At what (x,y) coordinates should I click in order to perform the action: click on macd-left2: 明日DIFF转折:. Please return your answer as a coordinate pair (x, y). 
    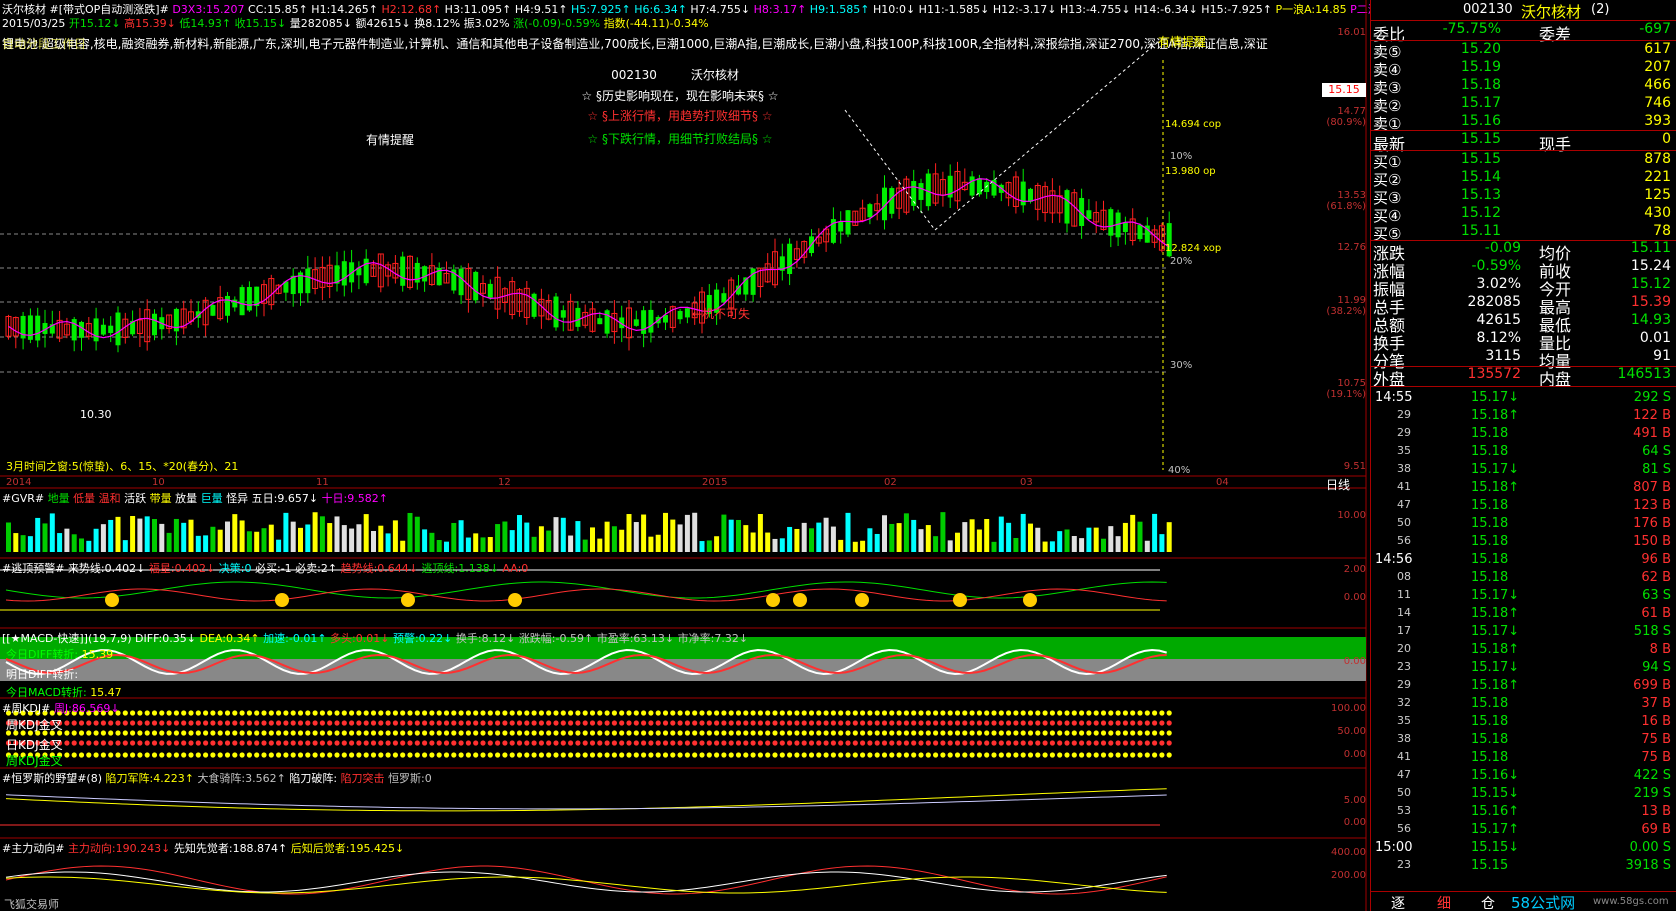
    Looking at the image, I should click on (42, 674).